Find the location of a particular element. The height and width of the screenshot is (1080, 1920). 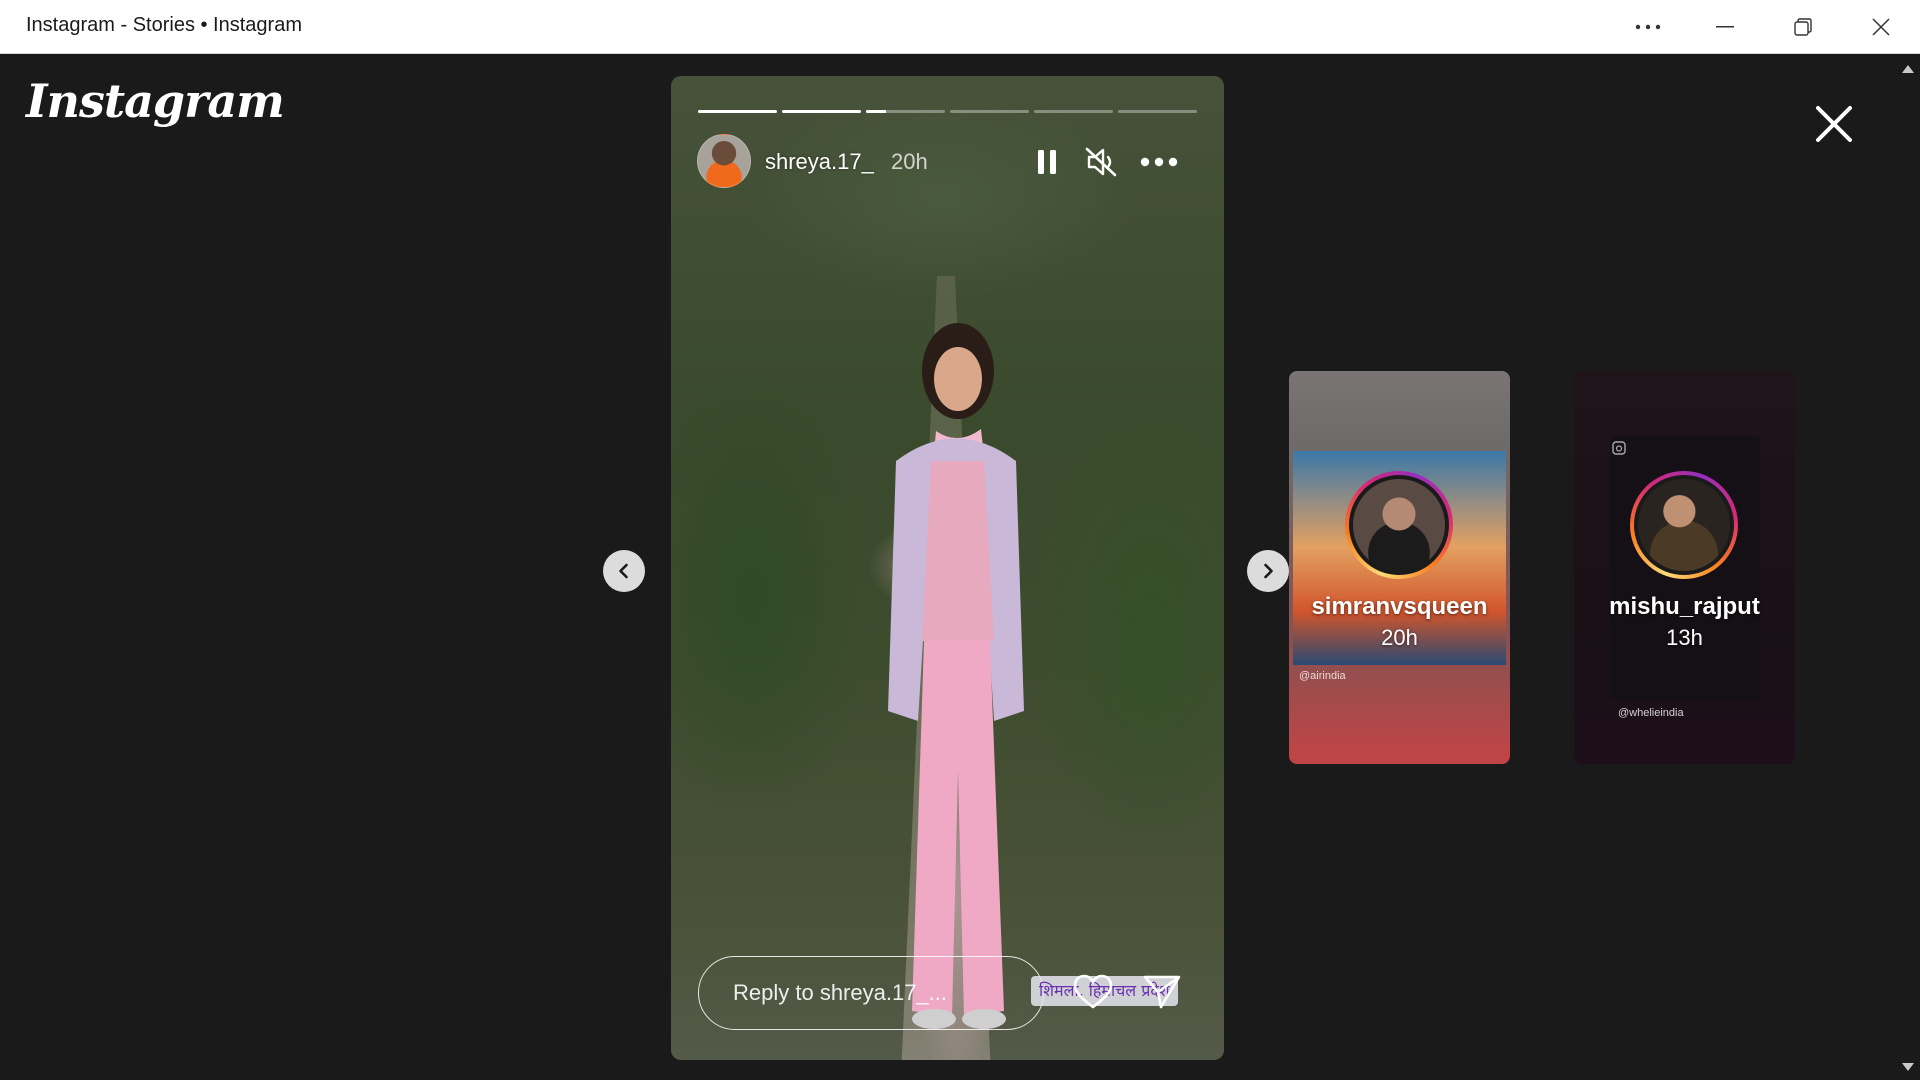

instagram-logo: Instagram is located at coordinates (155, 101).